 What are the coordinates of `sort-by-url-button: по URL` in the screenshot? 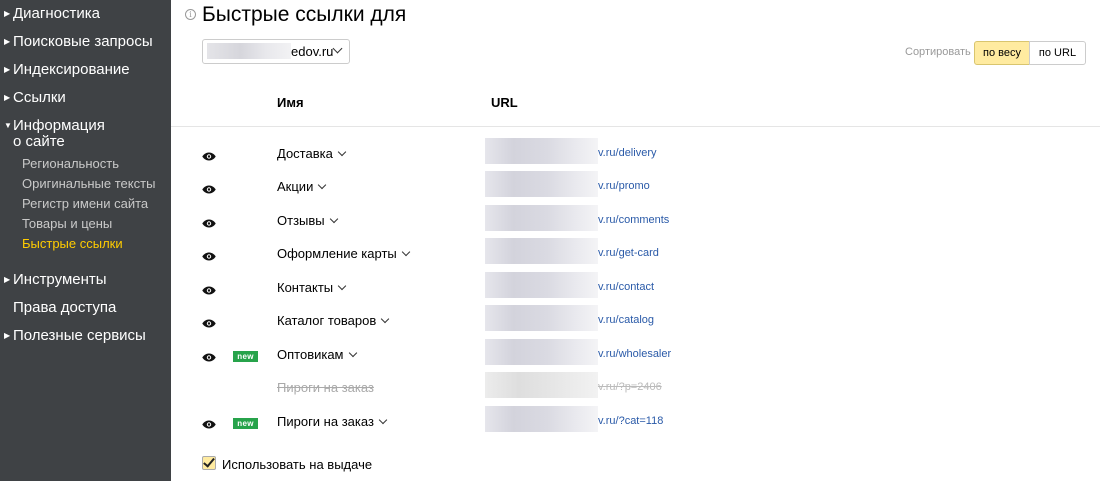 It's located at (1057, 53).